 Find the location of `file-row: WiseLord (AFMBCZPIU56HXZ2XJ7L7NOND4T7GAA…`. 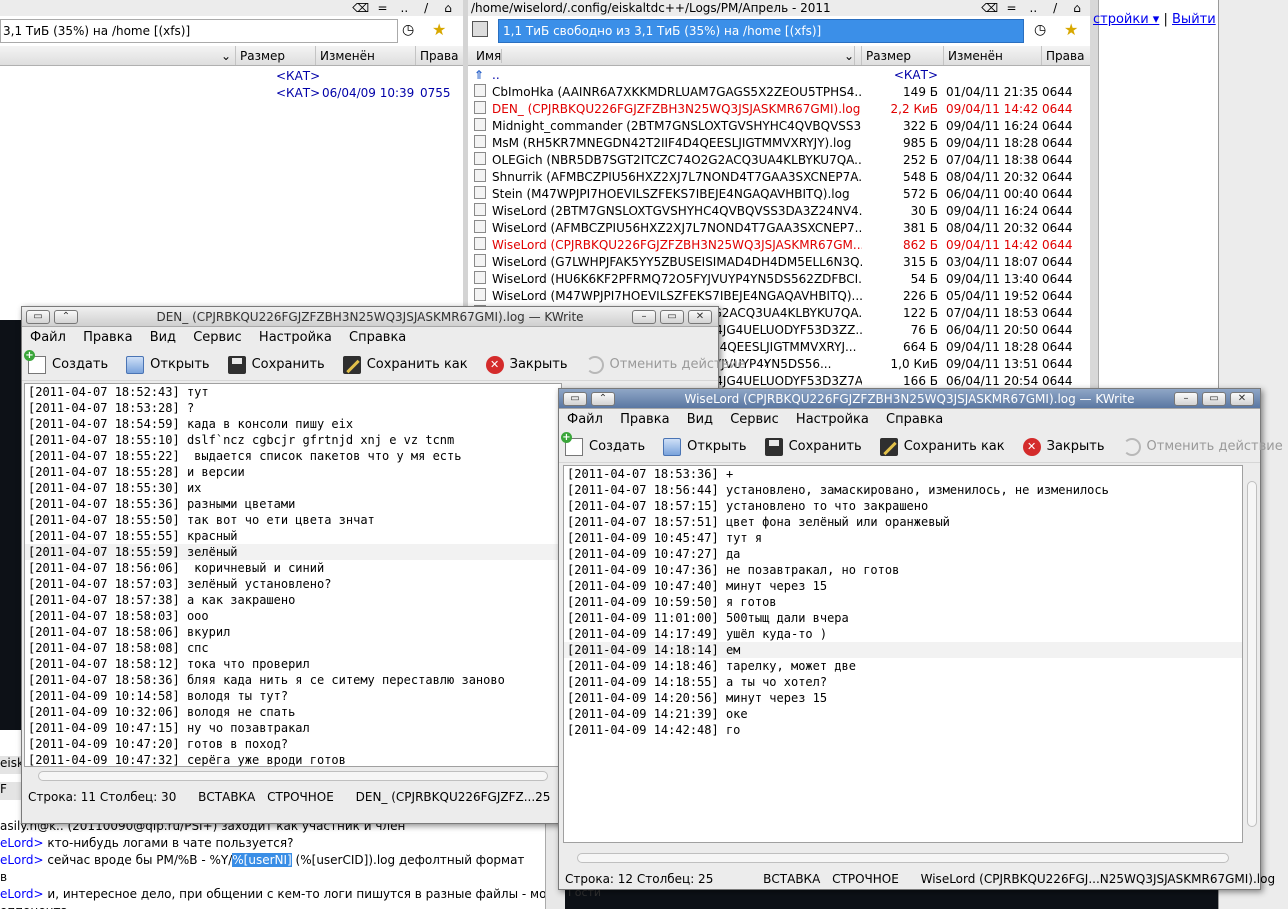

file-row: WiseLord (AFMBCZPIU56HXZ2XJ7L7NOND4T7GAA… is located at coordinates (779, 228).